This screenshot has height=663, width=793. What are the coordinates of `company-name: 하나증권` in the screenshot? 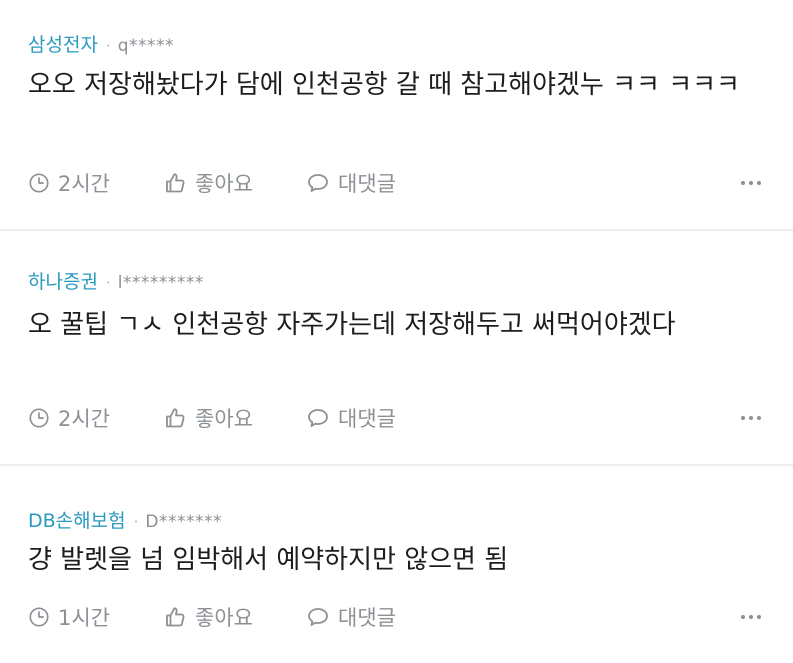 It's located at (63, 280).